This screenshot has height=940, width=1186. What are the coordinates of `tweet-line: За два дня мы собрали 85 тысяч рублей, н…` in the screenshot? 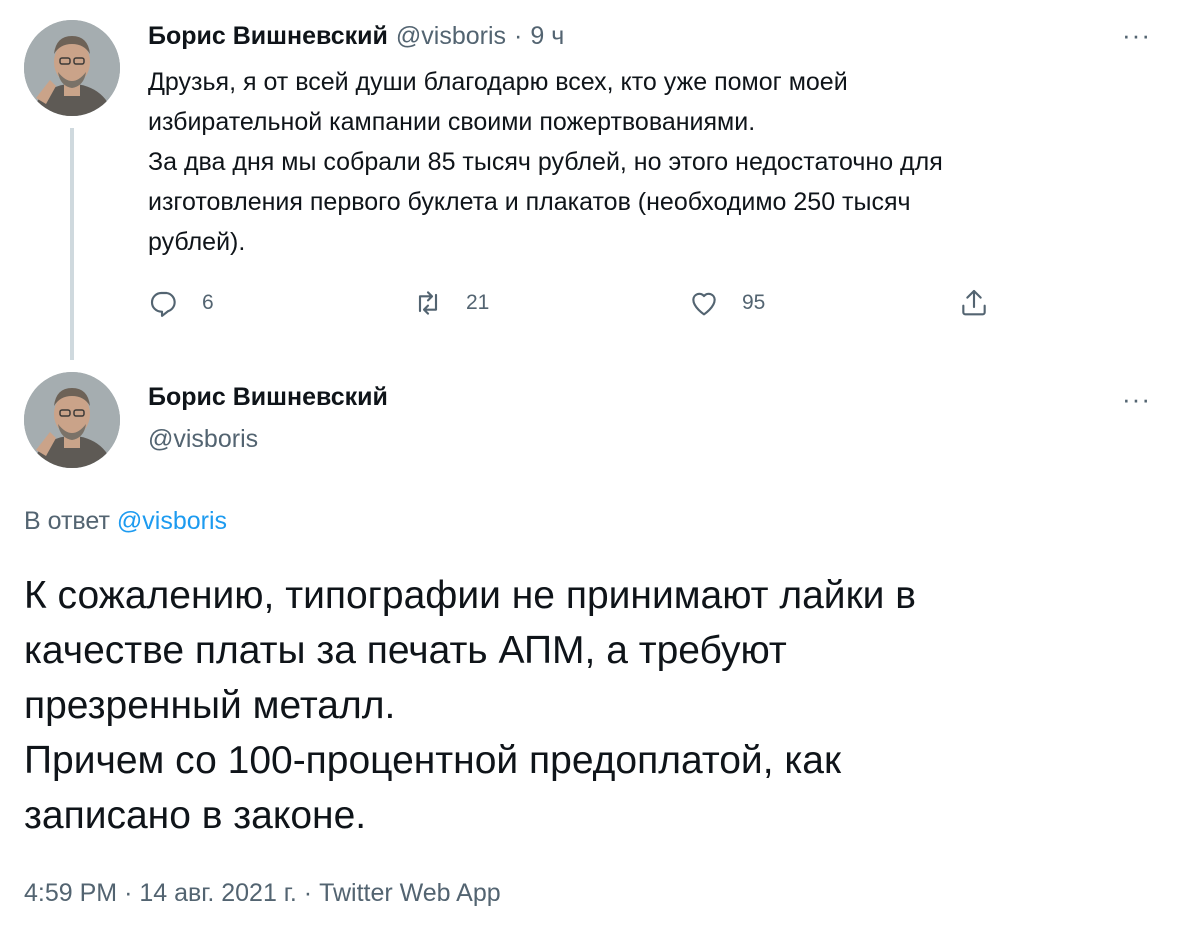 It's located at (545, 162).